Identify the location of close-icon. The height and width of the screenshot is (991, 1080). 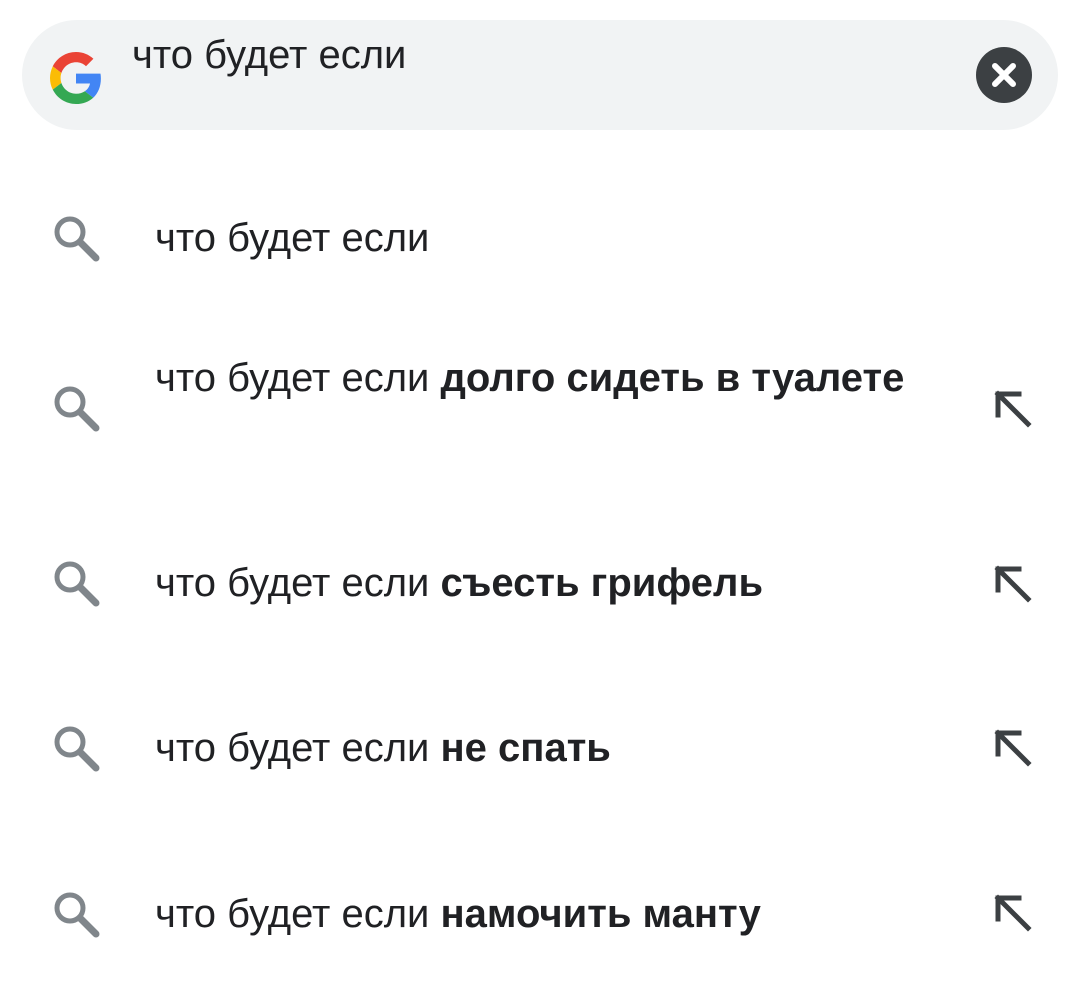
(1004, 75).